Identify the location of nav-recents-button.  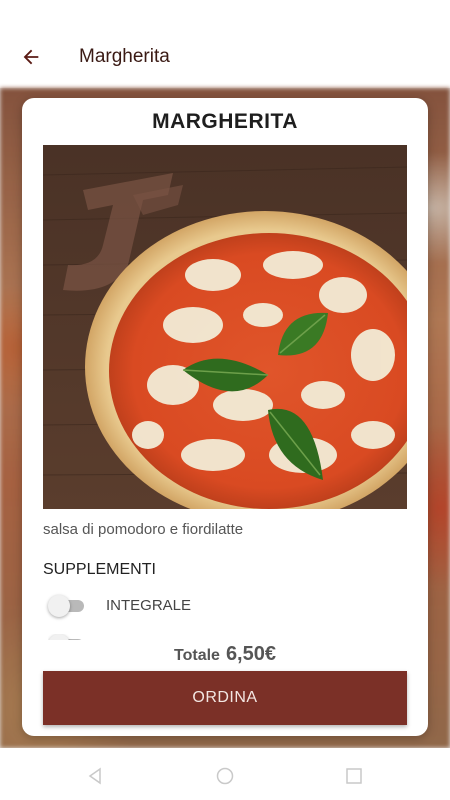
(354, 776).